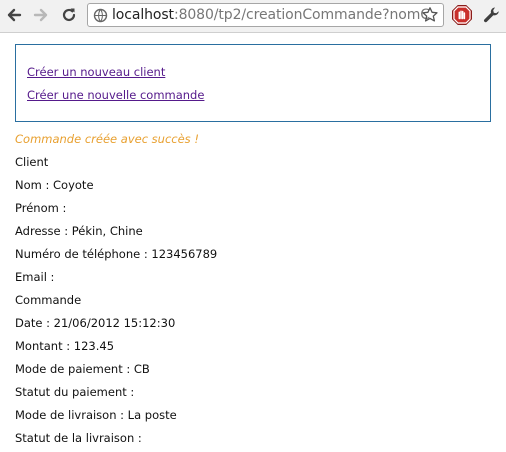  What do you see at coordinates (32, 162) in the screenshot?
I see `section-client-heading: Client` at bounding box center [32, 162].